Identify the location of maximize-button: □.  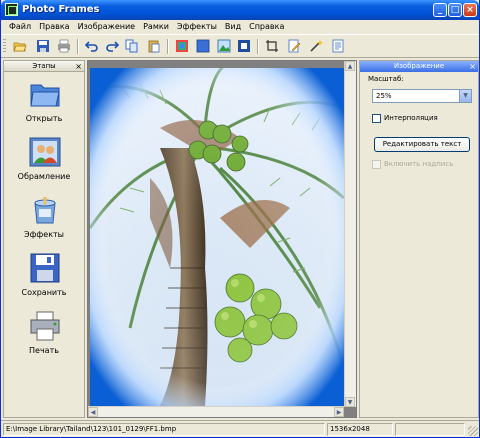
(455, 10).